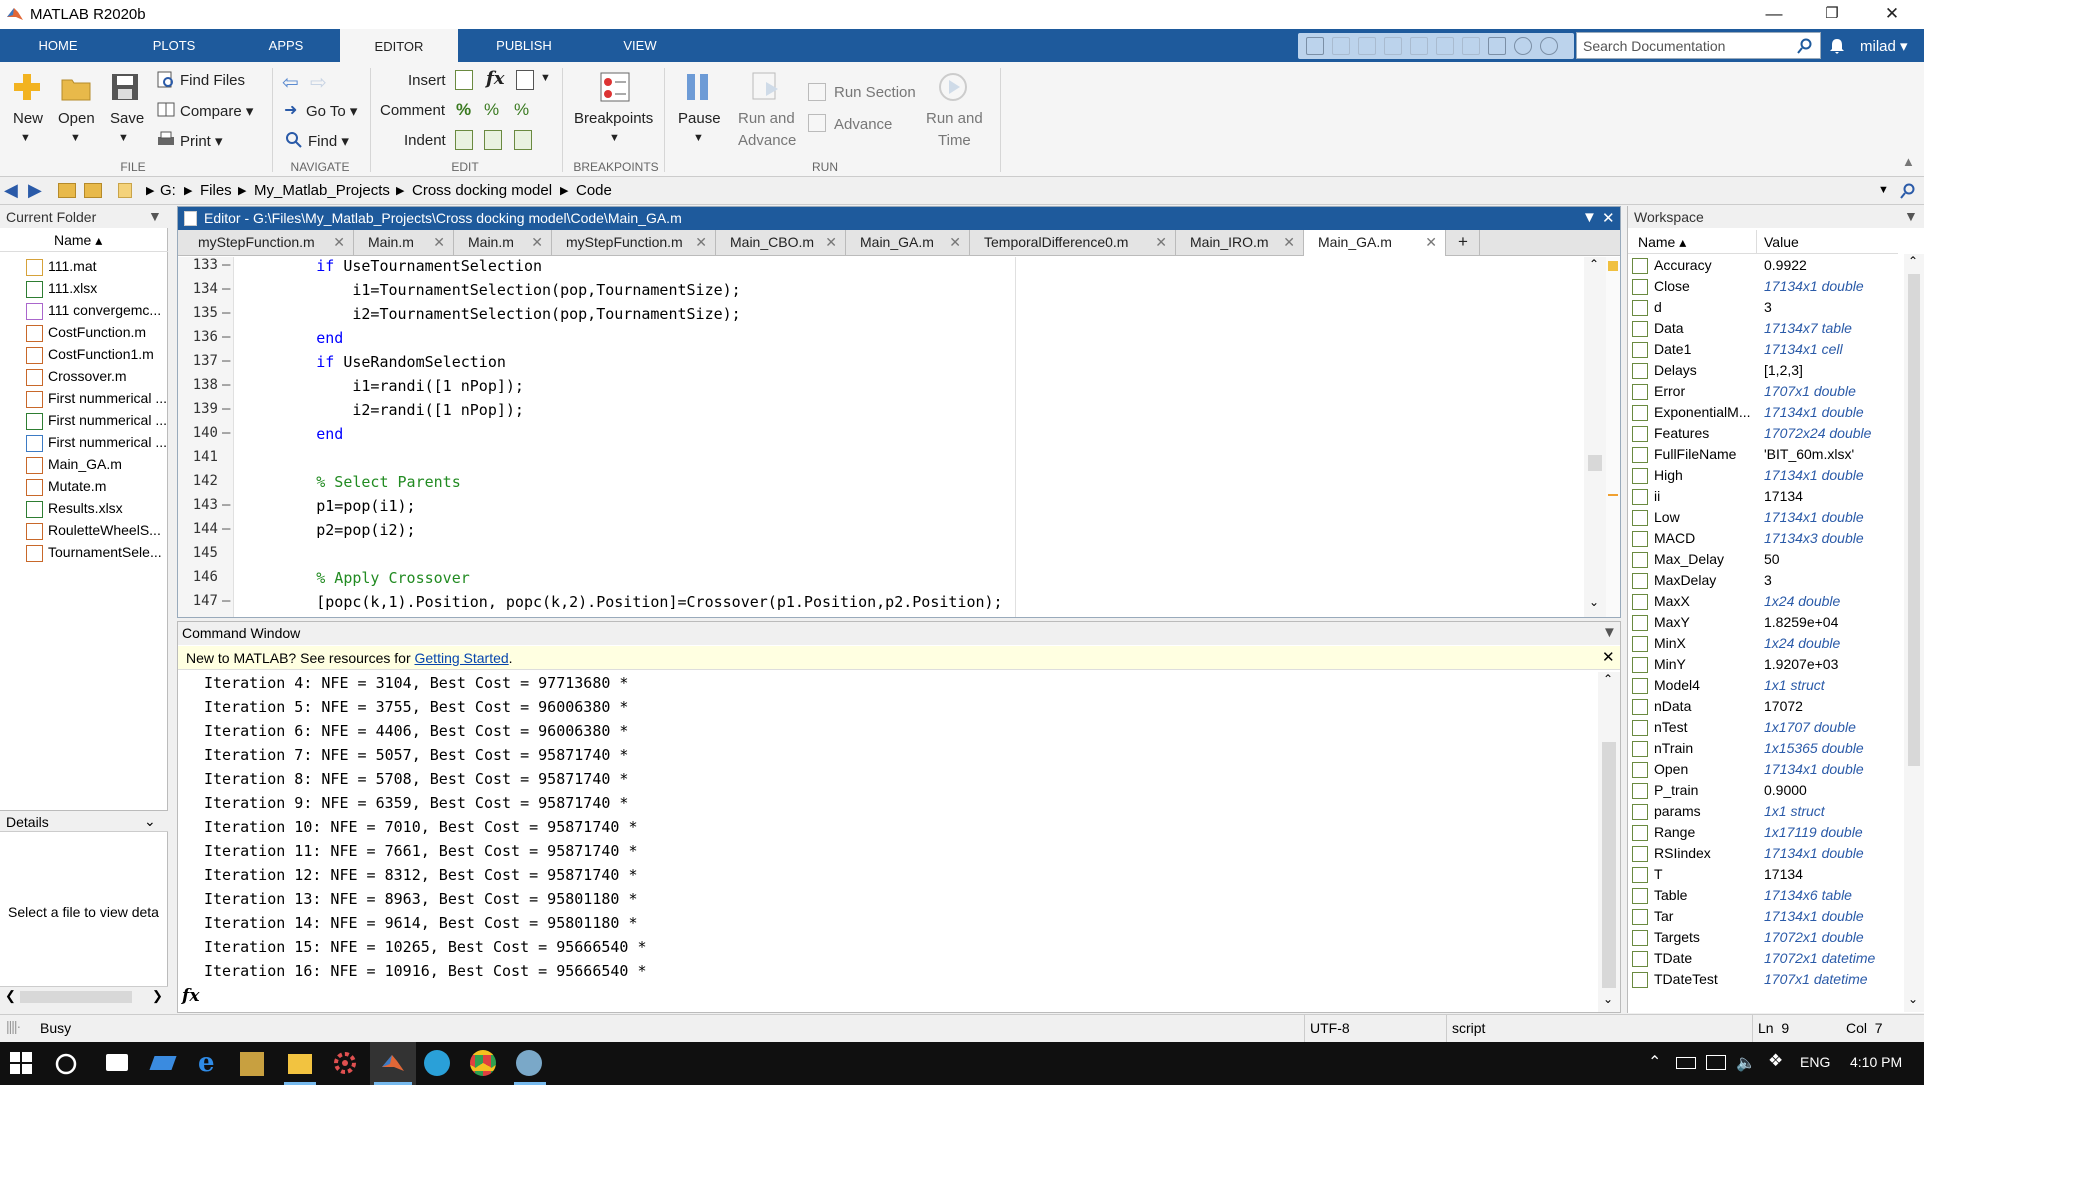  I want to click on down-arrow-icon, so click(1549, 46).